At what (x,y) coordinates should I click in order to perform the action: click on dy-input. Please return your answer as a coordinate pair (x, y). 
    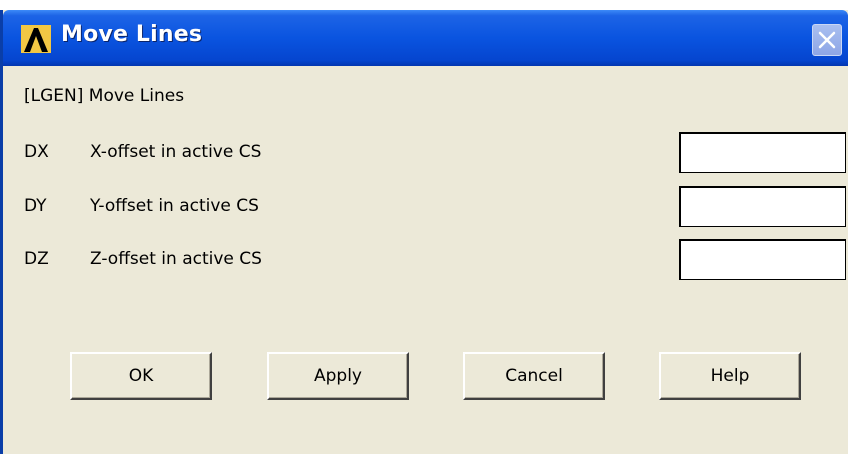
    Looking at the image, I should click on (762, 206).